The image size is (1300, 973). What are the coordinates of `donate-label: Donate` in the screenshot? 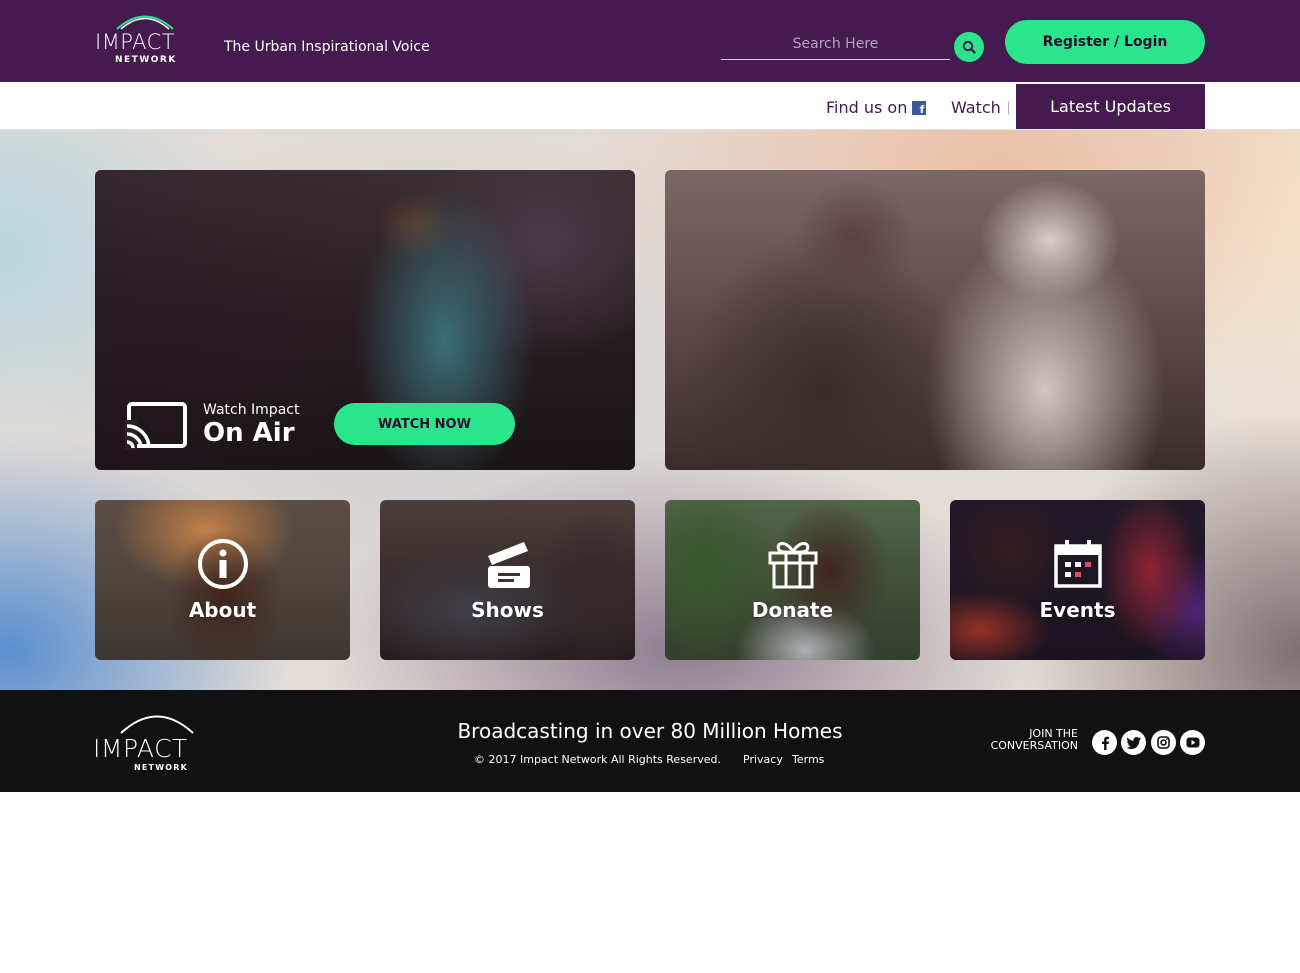 It's located at (792, 610).